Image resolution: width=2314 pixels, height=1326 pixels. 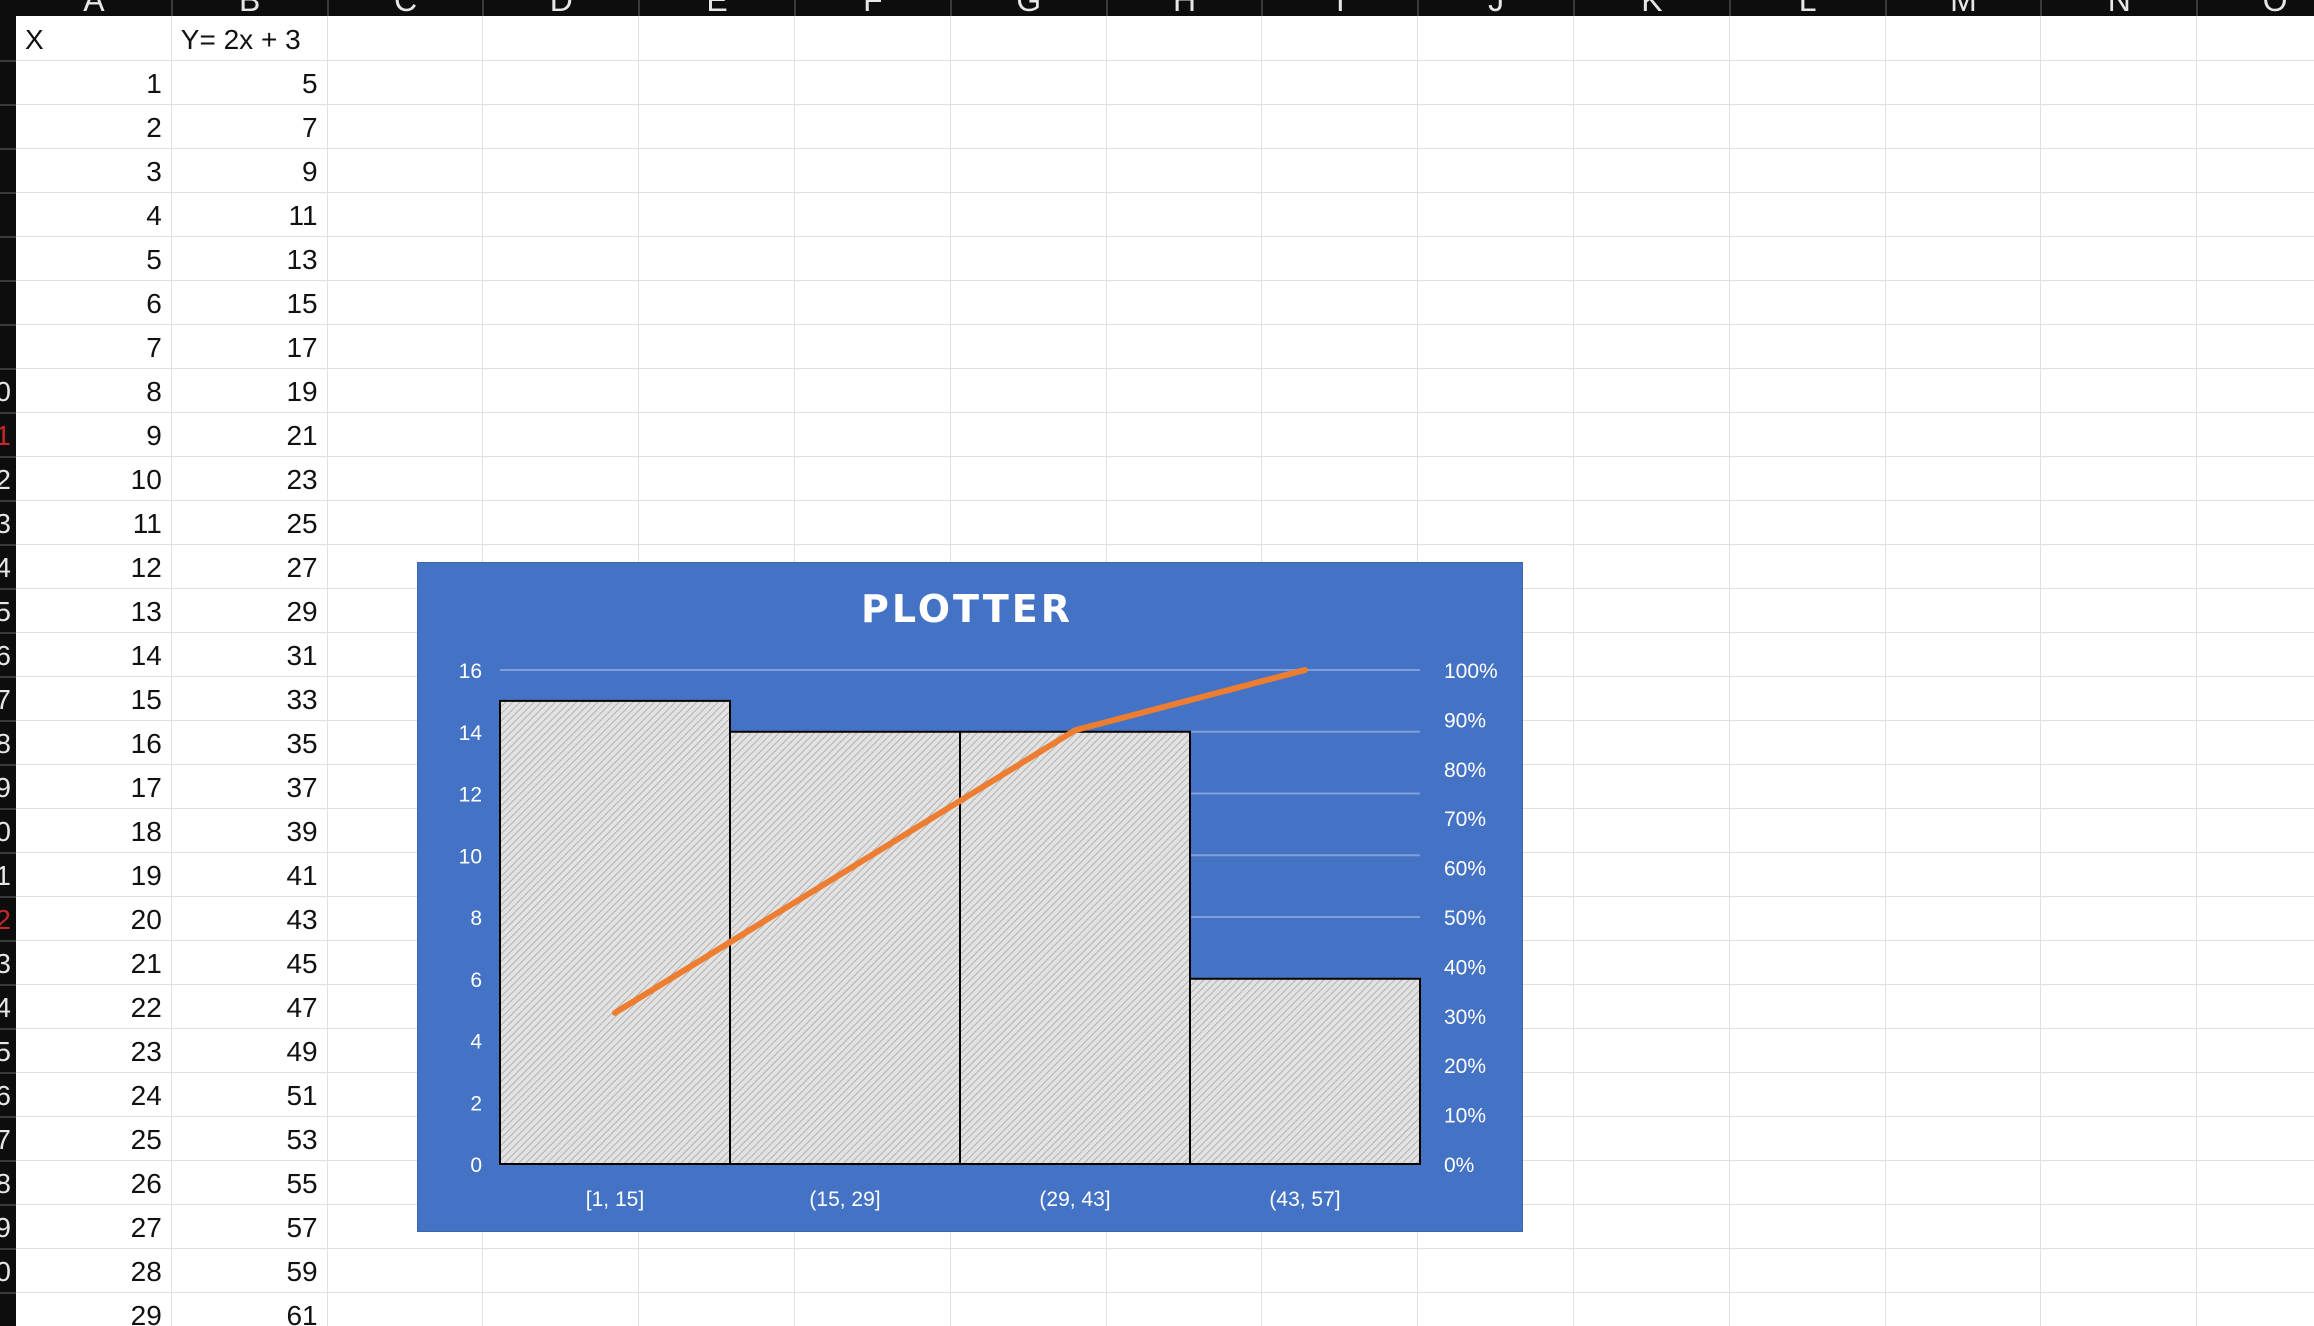 What do you see at coordinates (250, 1138) in the screenshot?
I see `cell-y-value: 53` at bounding box center [250, 1138].